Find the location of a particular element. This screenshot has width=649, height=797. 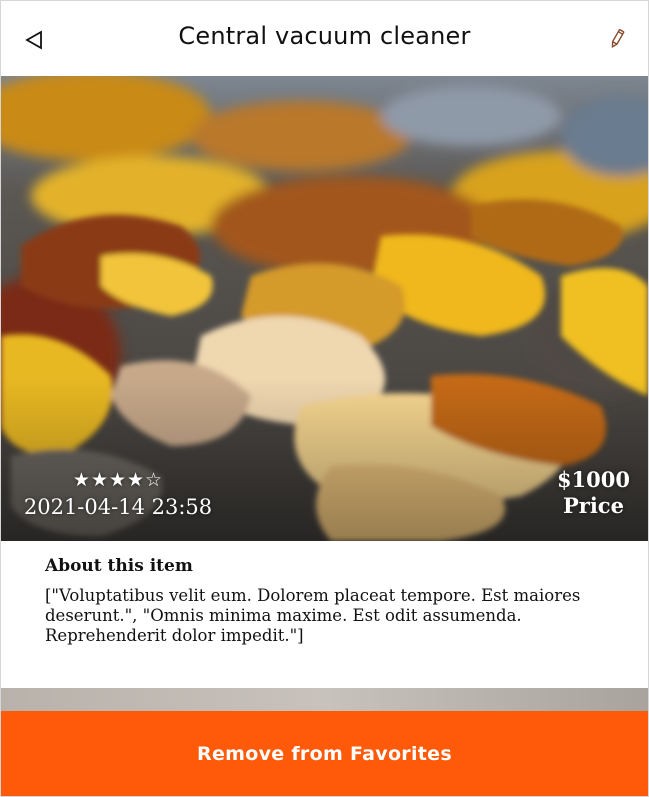

item-meta: ★★★★☆ 2021-04-14 23:58 is located at coordinates (118, 495).